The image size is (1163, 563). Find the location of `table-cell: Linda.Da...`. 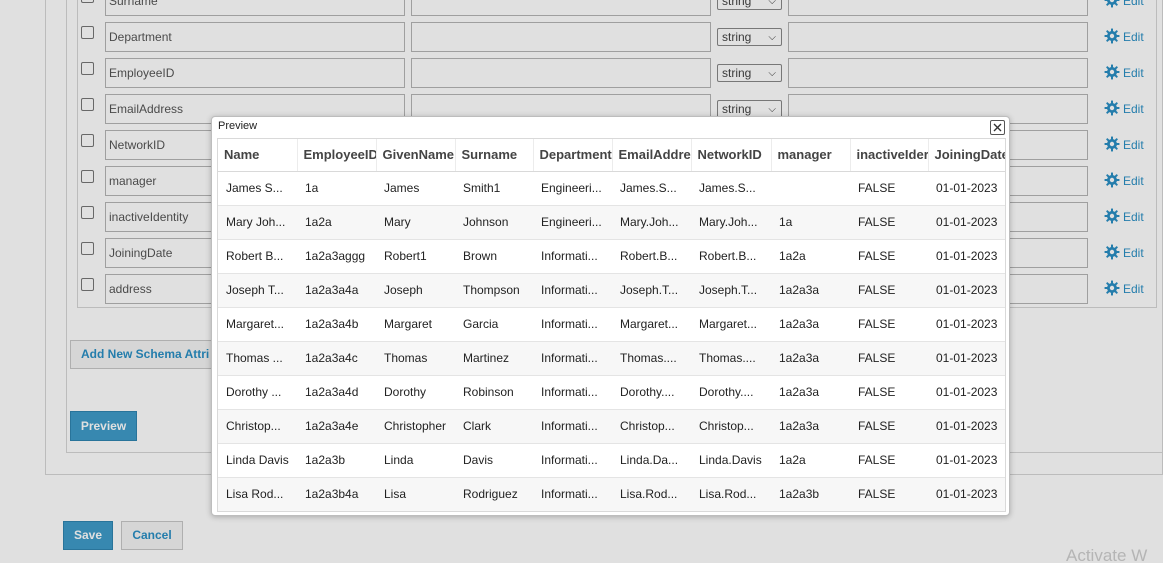

table-cell: Linda.Da... is located at coordinates (651, 460).